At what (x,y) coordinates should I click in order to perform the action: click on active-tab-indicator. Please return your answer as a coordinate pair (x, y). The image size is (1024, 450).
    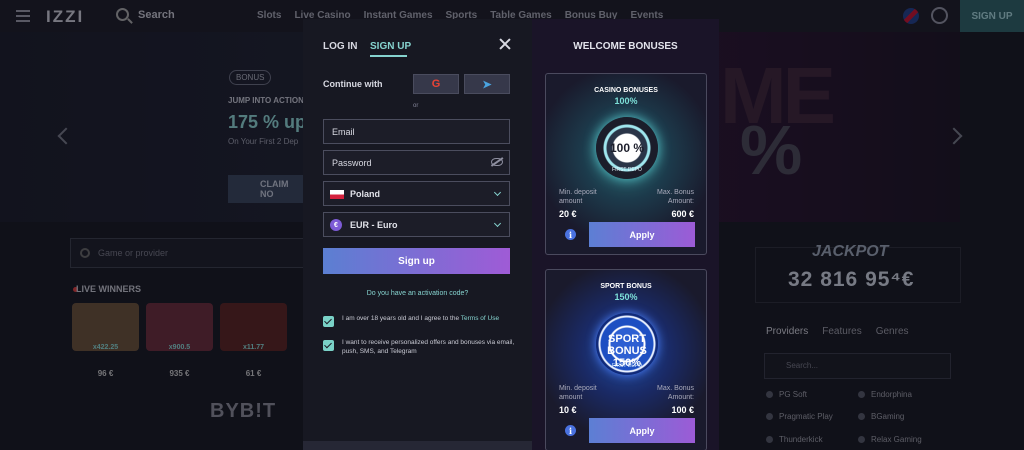
    Looking at the image, I should click on (388, 56).